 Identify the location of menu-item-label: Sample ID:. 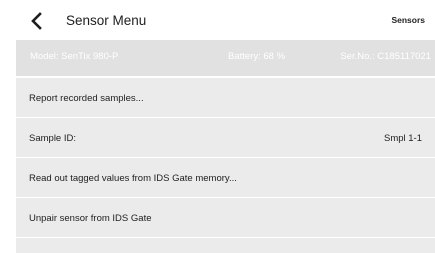
(52, 138).